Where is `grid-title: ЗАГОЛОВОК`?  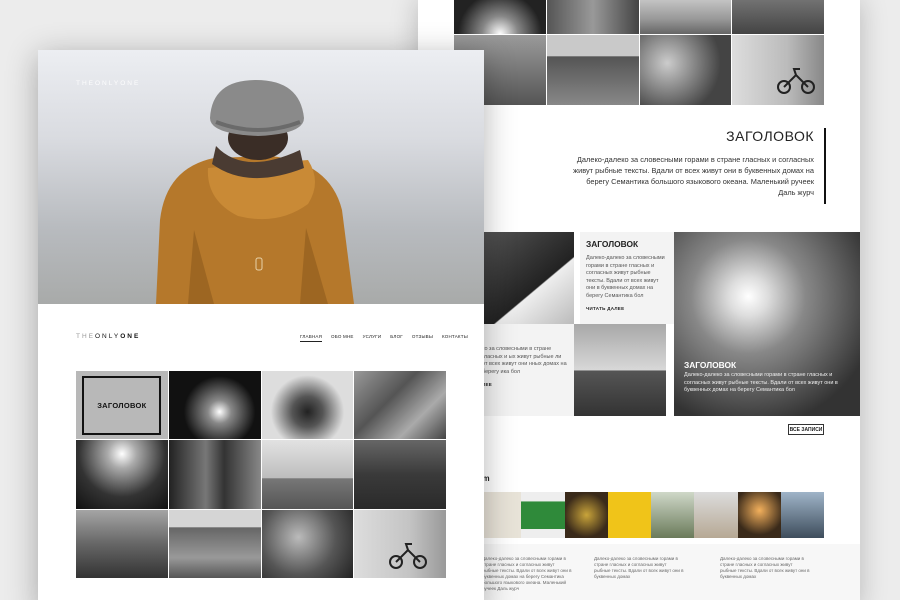
grid-title: ЗАГОЛОВОК is located at coordinates (122, 405).